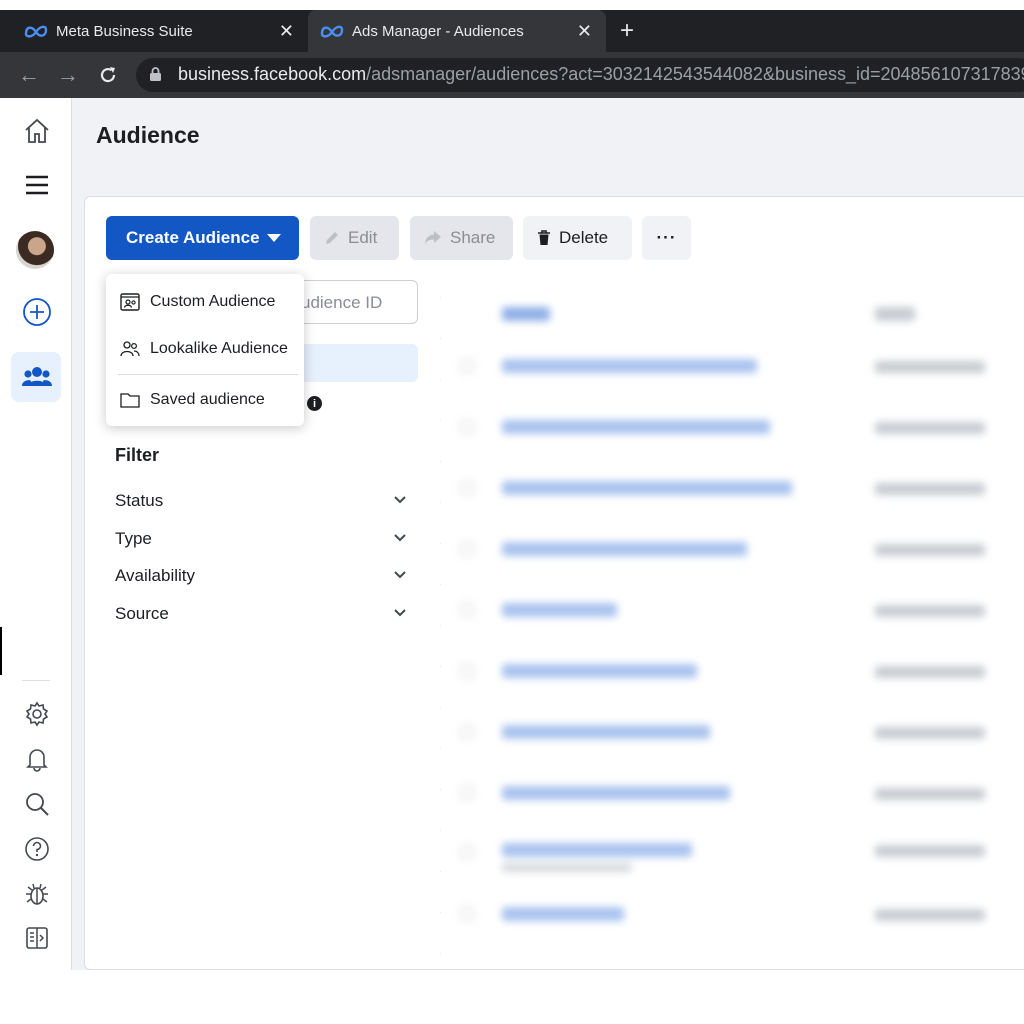 This screenshot has width=1024, height=1024. I want to click on more-options-button: ···, so click(666, 238).